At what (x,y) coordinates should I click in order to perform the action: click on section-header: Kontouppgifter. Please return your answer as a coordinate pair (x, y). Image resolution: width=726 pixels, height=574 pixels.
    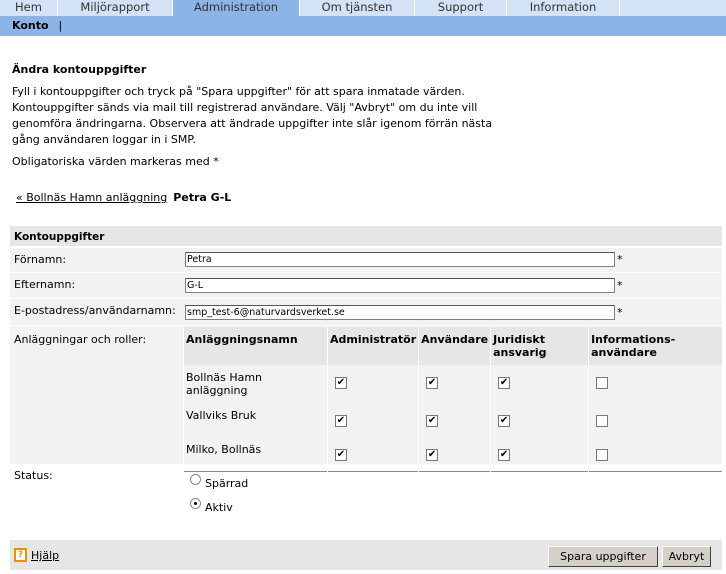
    Looking at the image, I should click on (366, 236).